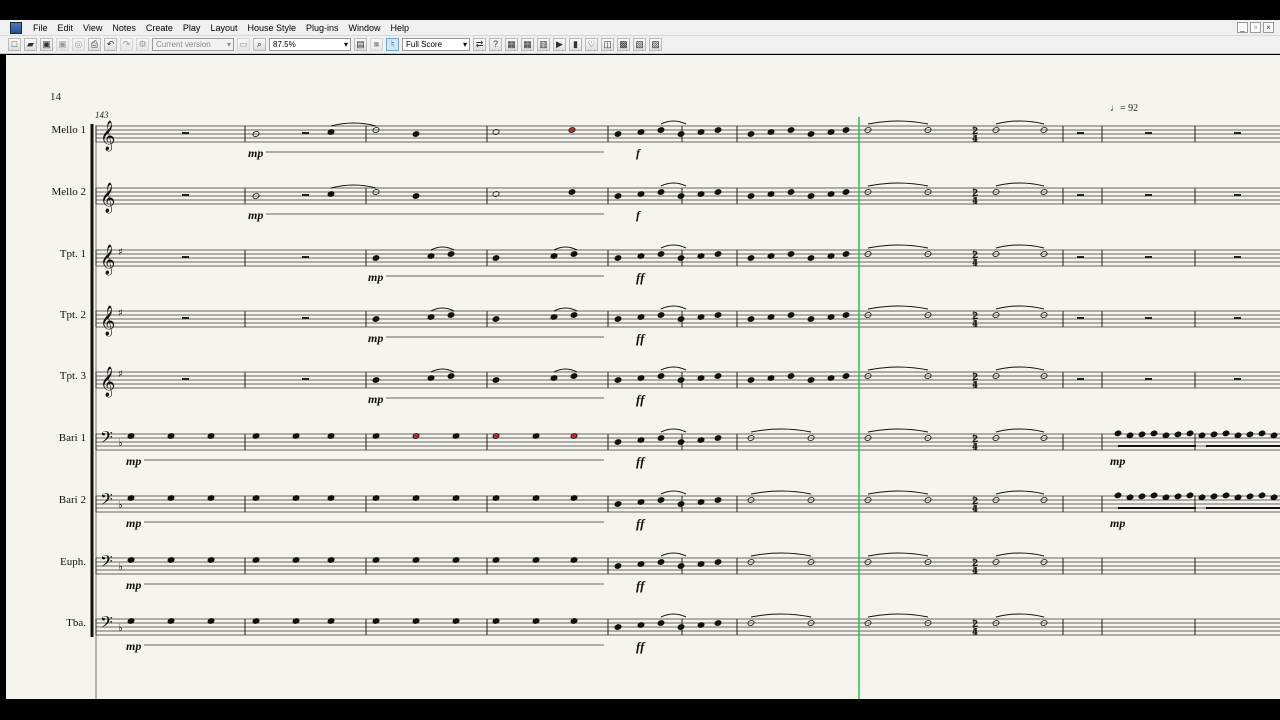 The width and height of the screenshot is (1280, 720). Describe the element at coordinates (159, 28) in the screenshot. I see `menu-create: Create` at that location.